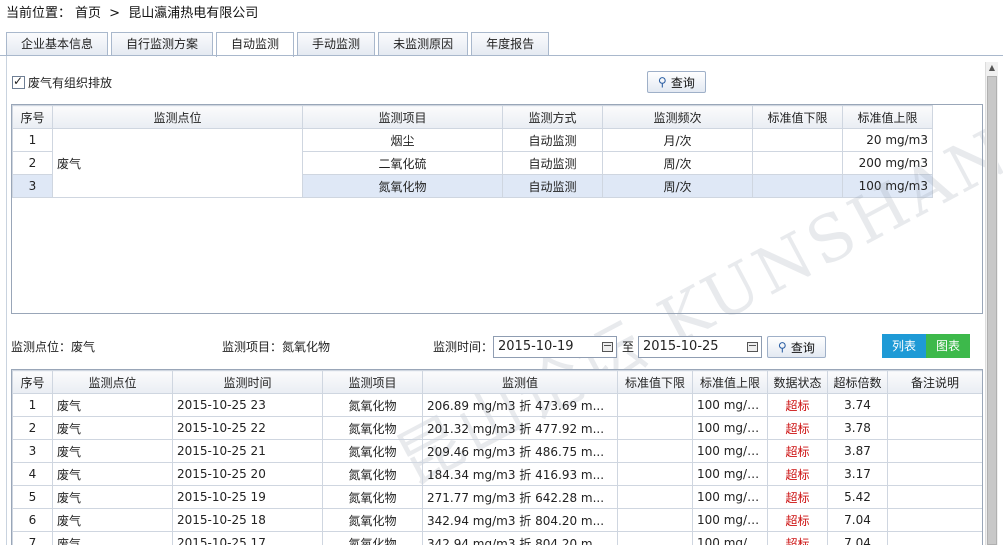  What do you see at coordinates (934, 382) in the screenshot?
I see `grid2-header-note: 备注说明` at bounding box center [934, 382].